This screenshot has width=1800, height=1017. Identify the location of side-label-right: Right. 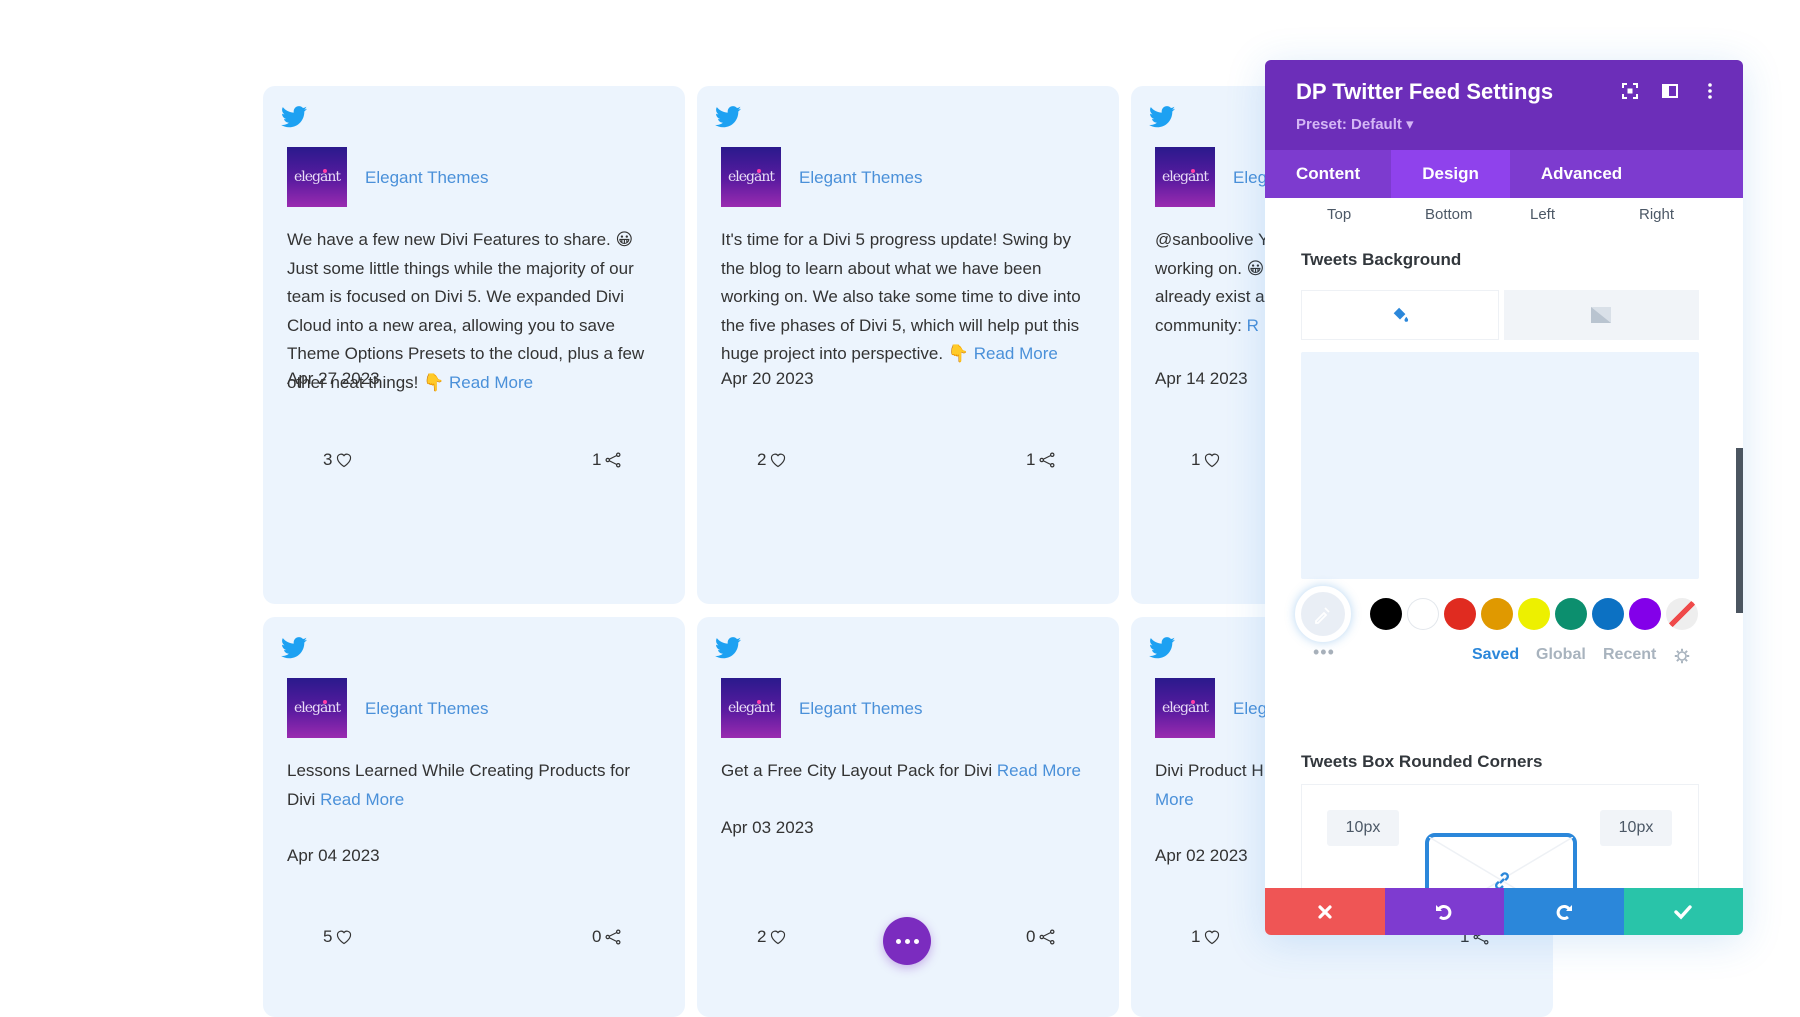
(1657, 214).